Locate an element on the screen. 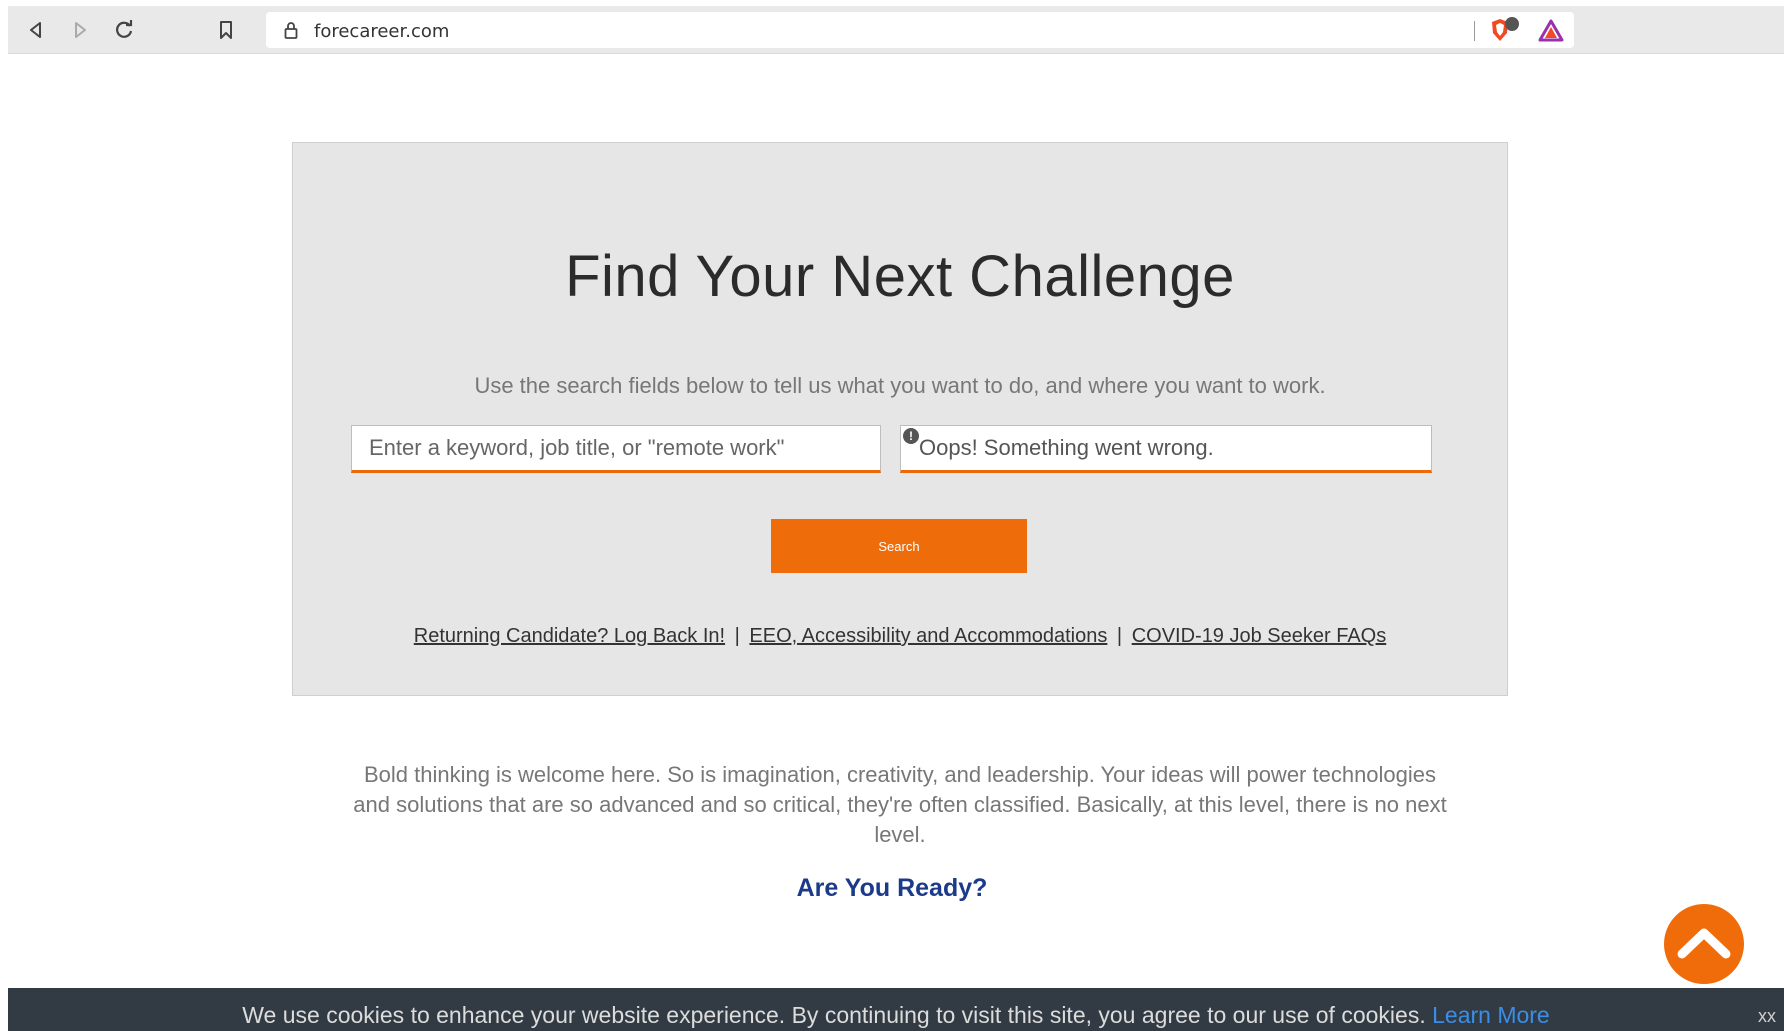 This screenshot has height=1031, width=1784. eeo-accessibility-link: EEO, Accessibility and Accommodations is located at coordinates (928, 636).